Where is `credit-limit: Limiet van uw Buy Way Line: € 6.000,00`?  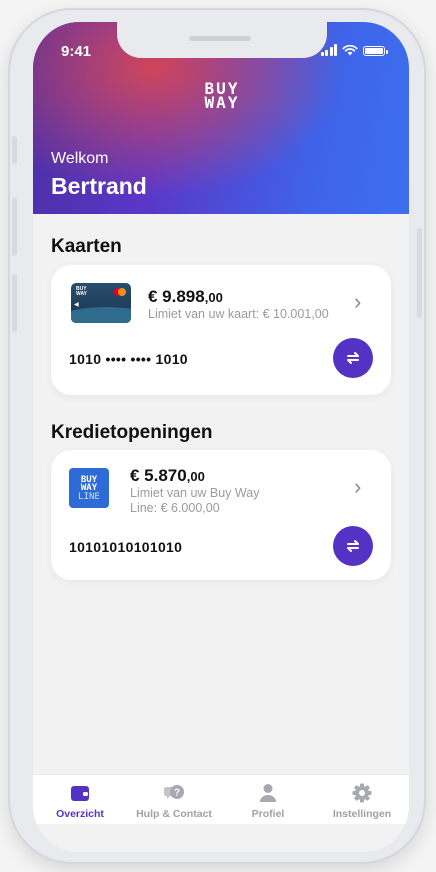
credit-limit: Limiet van uw Buy Way Line: € 6.000,00 is located at coordinates (195, 500).